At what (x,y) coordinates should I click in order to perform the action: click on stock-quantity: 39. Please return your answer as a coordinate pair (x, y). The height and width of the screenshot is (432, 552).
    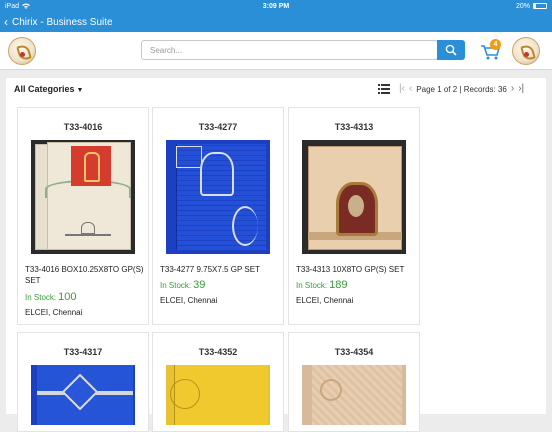
    Looking at the image, I should click on (199, 285).